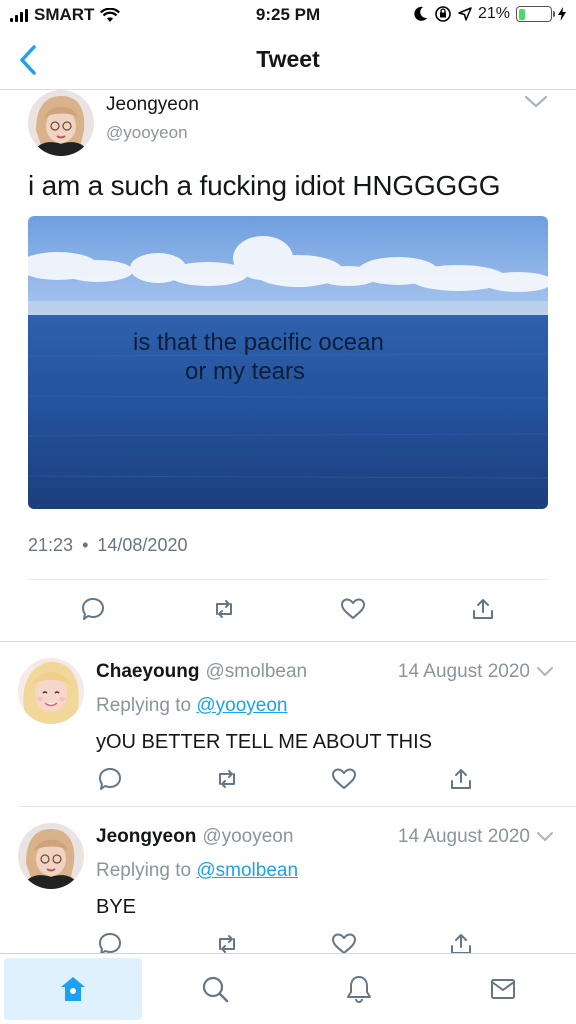 The height and width of the screenshot is (1024, 576). I want to click on status-bar: SMART 9:25 PM 21%, so click(288, 16).